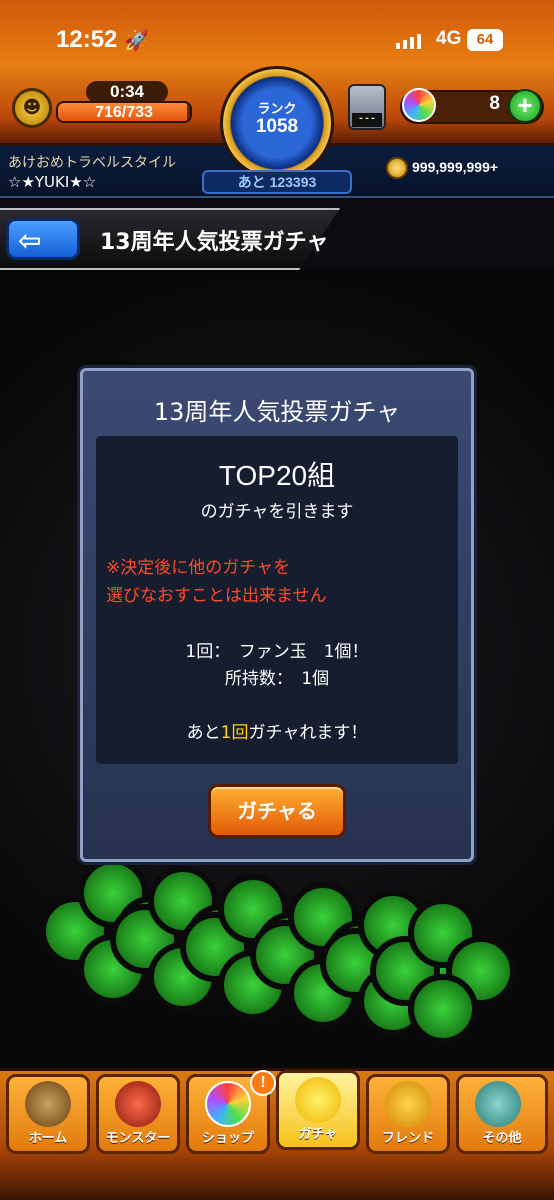  Describe the element at coordinates (32, 108) in the screenshot. I see `stamina-icon: ☻` at that location.